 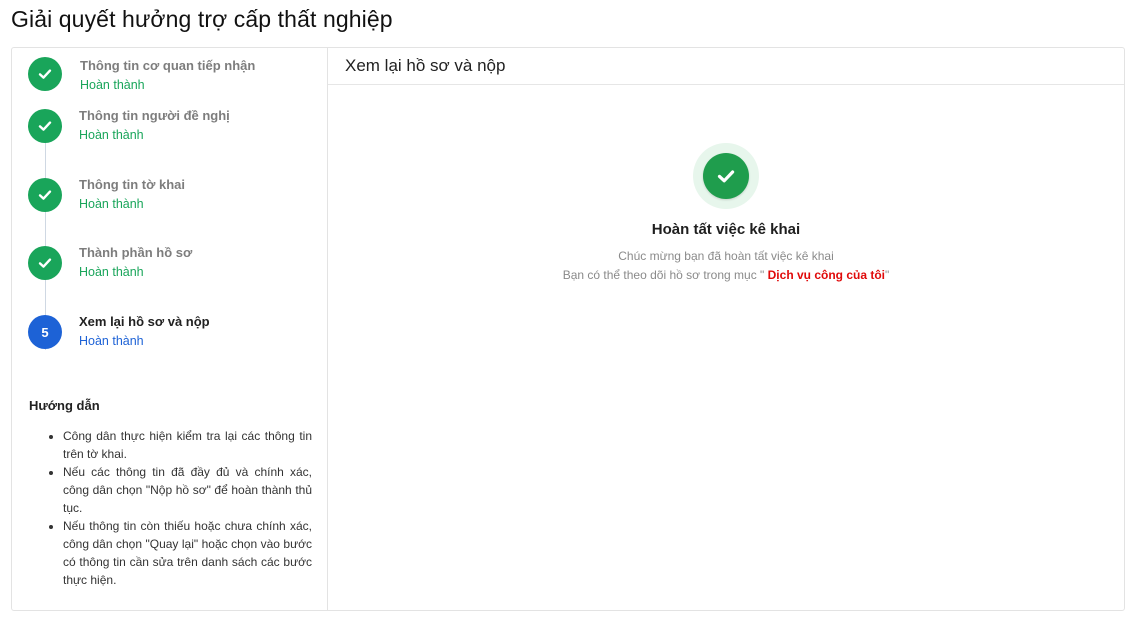 I want to click on success-title: Hoàn tất việc kê khai, so click(x=726, y=229).